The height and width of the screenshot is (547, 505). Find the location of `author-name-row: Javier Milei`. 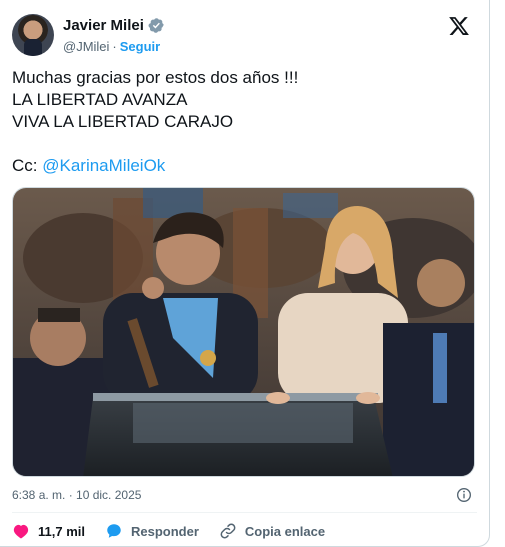

author-name-row: Javier Milei is located at coordinates (114, 25).